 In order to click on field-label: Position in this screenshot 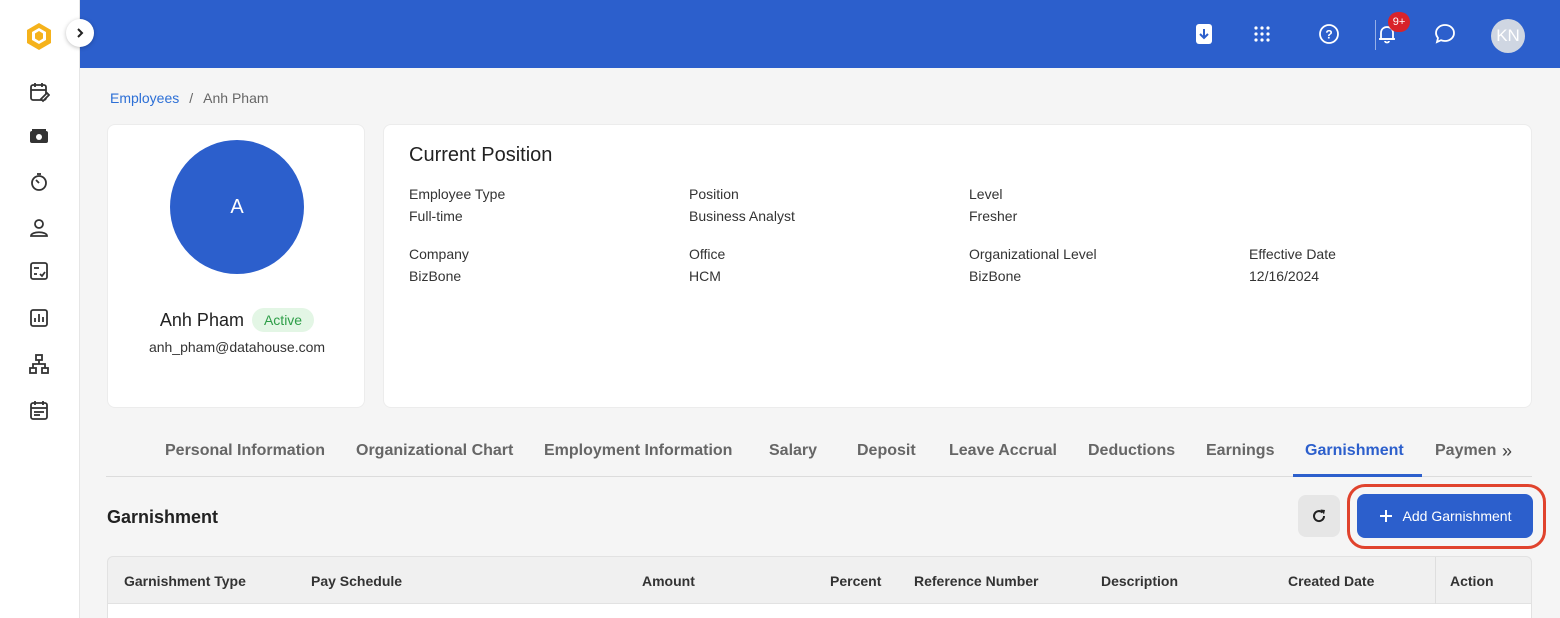, I will do `click(714, 194)`.